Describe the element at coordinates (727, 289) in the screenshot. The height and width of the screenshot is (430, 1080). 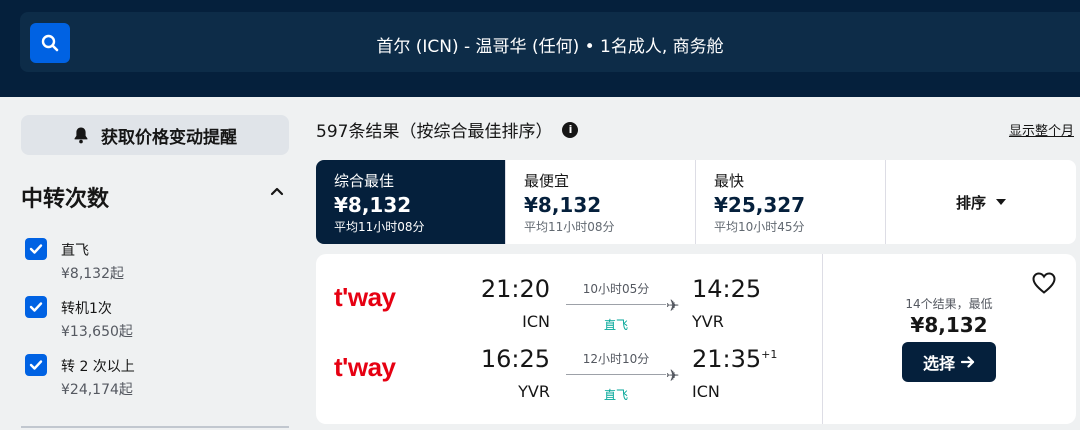
I see `arrival-time: 14:25` at that location.